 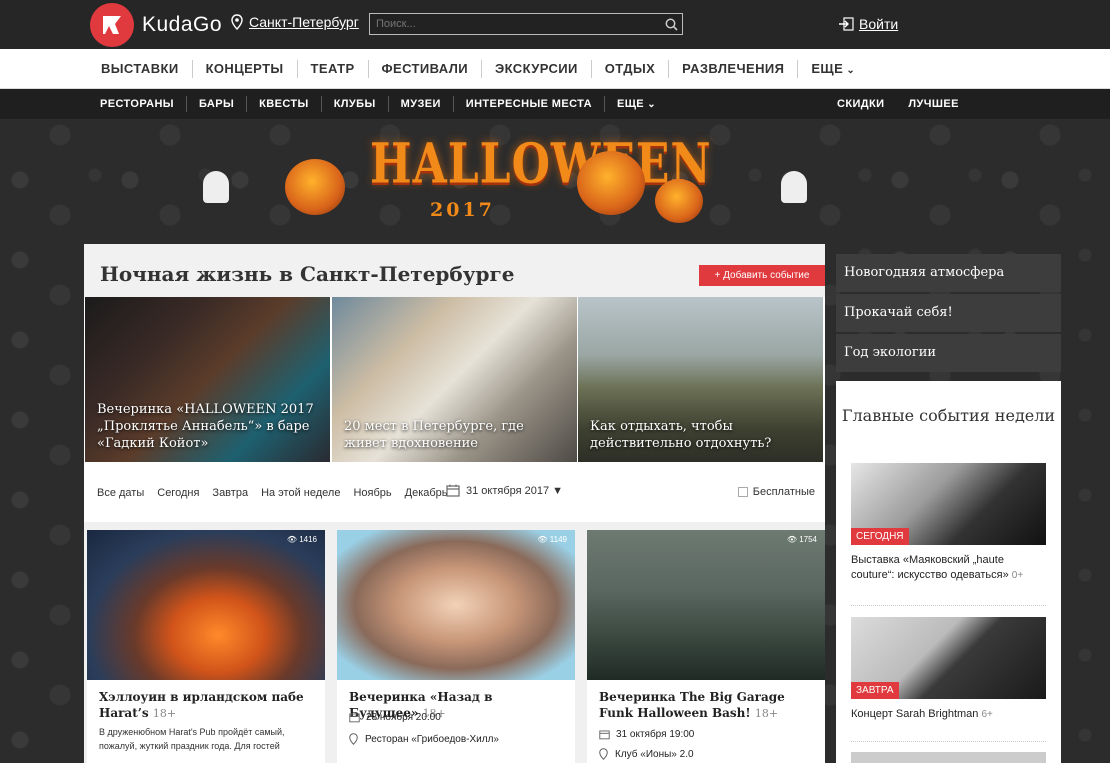 What do you see at coordinates (783, 492) in the screenshot?
I see `free-label: Бесплатные` at bounding box center [783, 492].